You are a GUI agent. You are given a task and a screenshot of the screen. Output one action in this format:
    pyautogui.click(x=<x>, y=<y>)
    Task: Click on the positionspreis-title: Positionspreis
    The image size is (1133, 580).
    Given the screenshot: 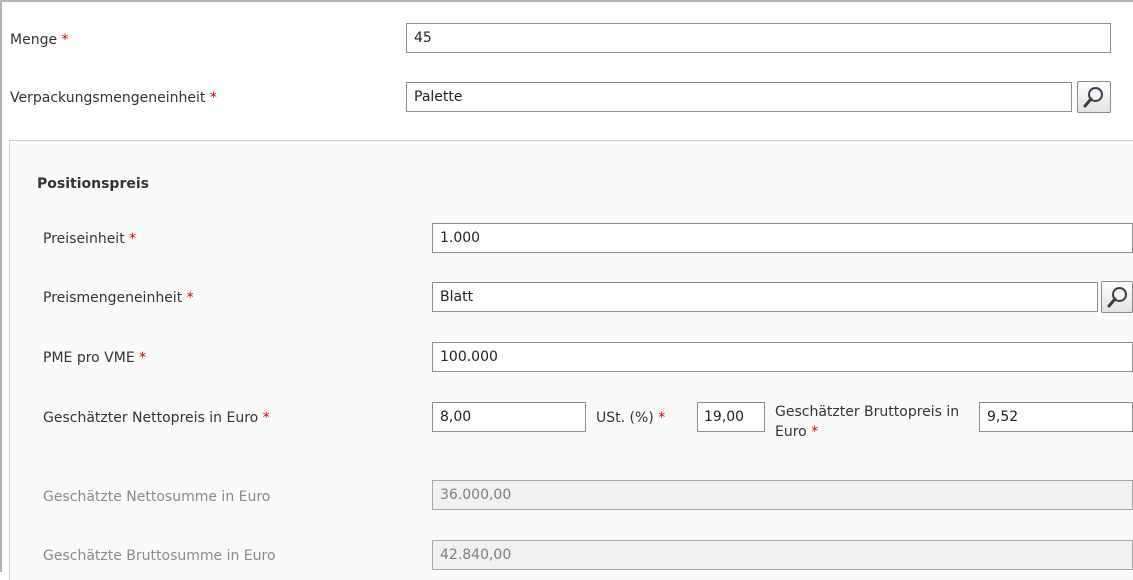 What is the action you would take?
    pyautogui.click(x=93, y=184)
    